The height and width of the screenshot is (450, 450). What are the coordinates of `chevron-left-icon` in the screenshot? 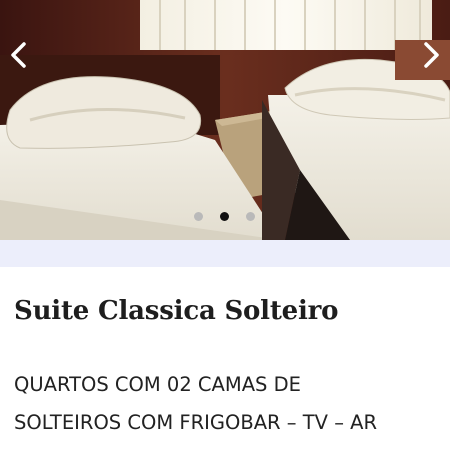 It's located at (18, 55).